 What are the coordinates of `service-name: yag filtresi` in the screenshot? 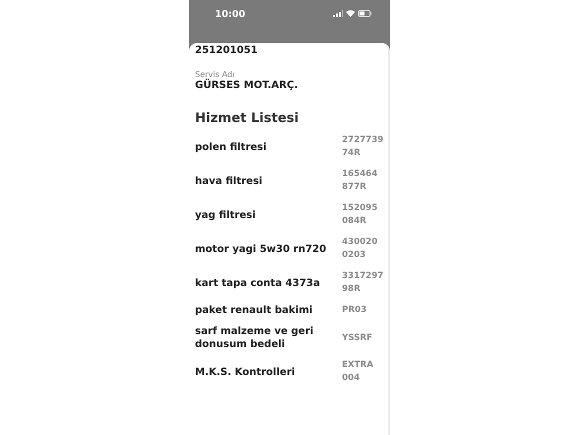 It's located at (226, 215).